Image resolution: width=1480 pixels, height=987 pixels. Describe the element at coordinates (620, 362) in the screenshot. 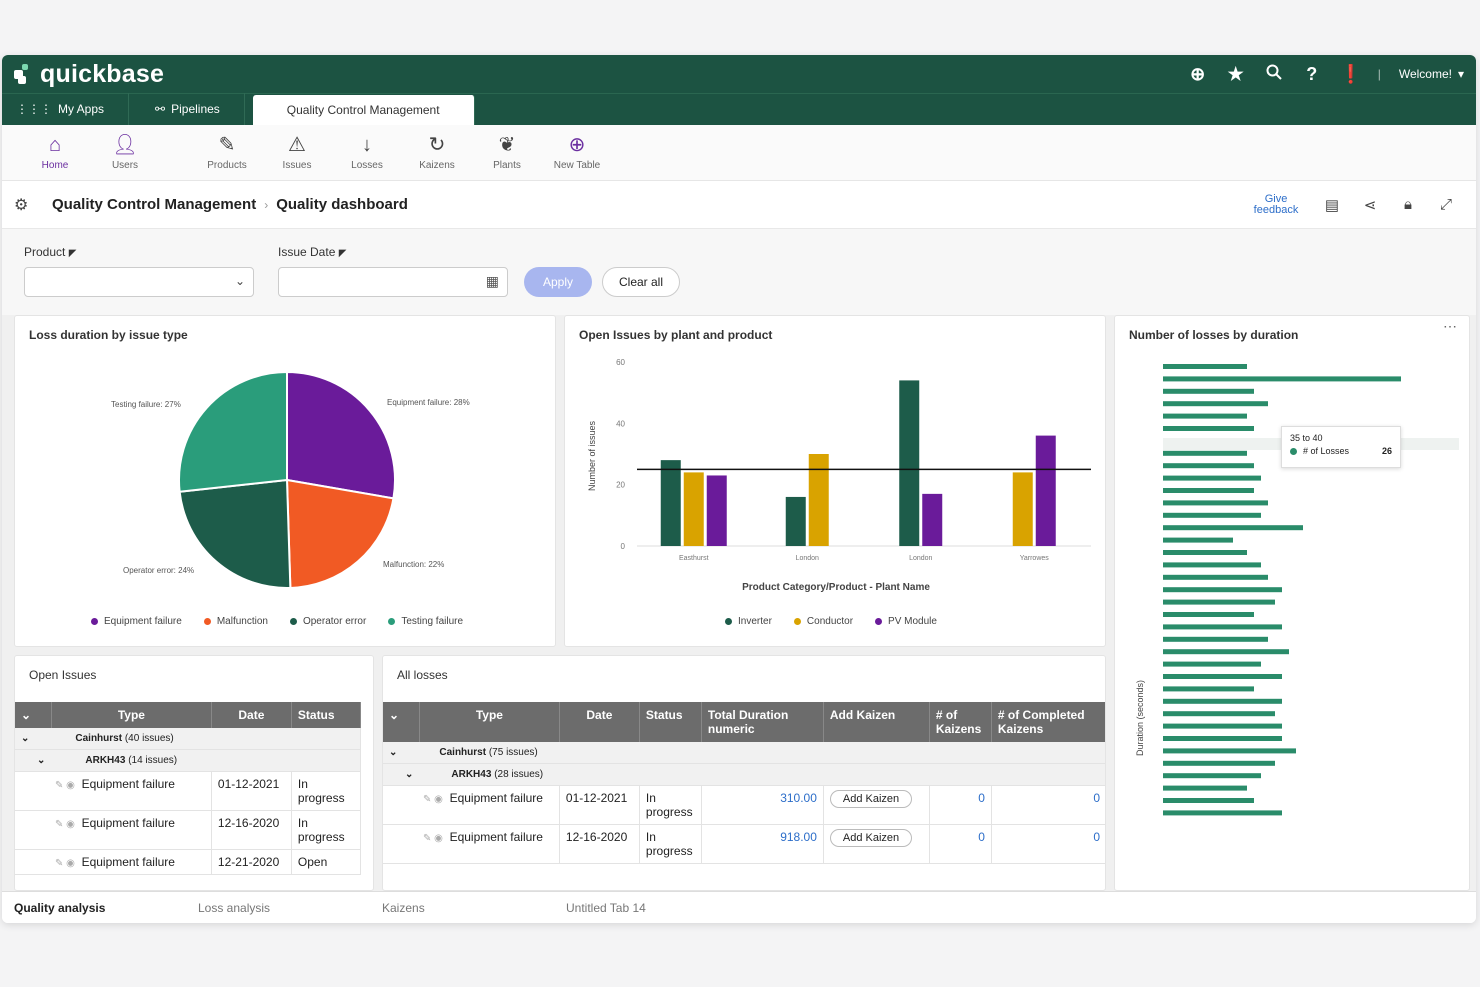

I see `y-tick-label: 60` at that location.